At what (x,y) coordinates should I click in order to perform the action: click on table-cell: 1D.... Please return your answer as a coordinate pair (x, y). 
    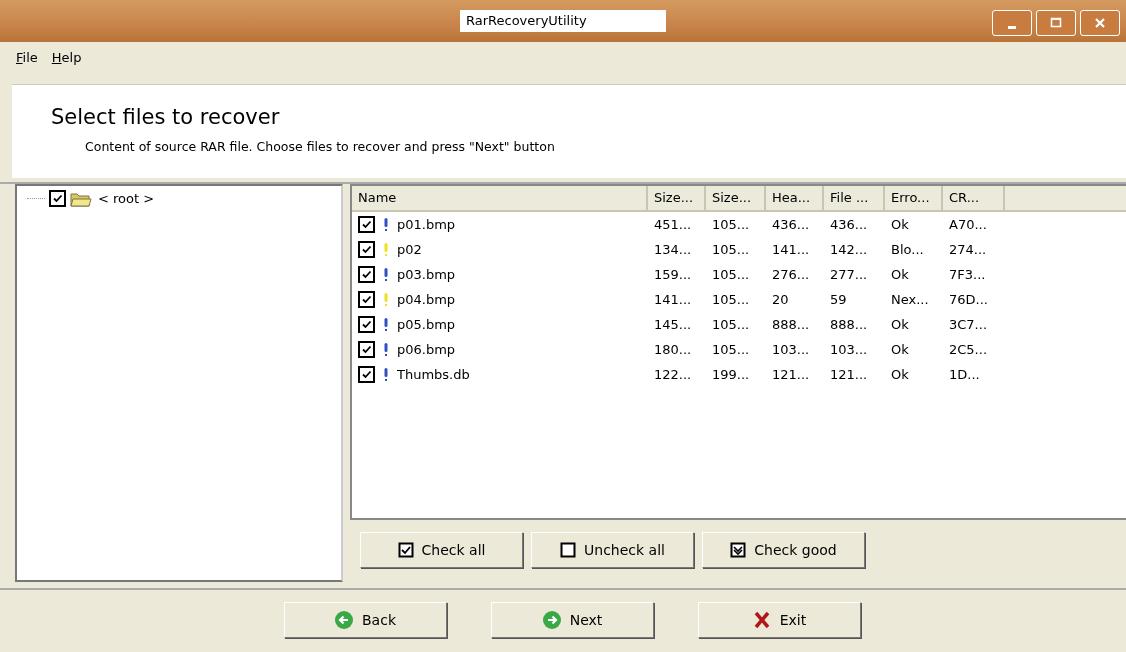
    Looking at the image, I should click on (964, 374).